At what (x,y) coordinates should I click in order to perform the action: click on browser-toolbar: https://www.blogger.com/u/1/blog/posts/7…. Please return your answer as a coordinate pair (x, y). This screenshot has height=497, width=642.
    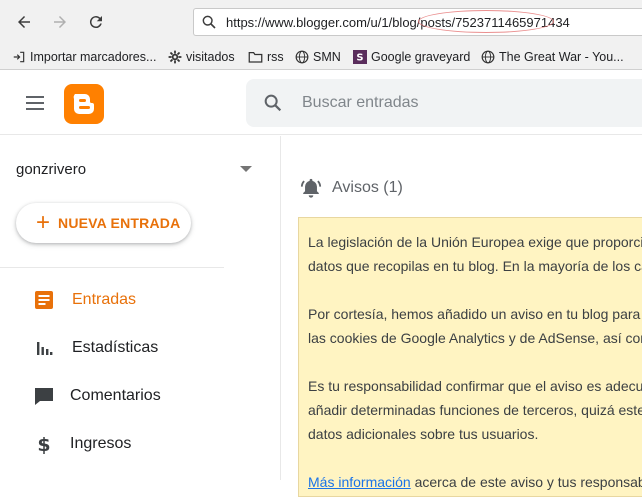
    Looking at the image, I should click on (321, 22).